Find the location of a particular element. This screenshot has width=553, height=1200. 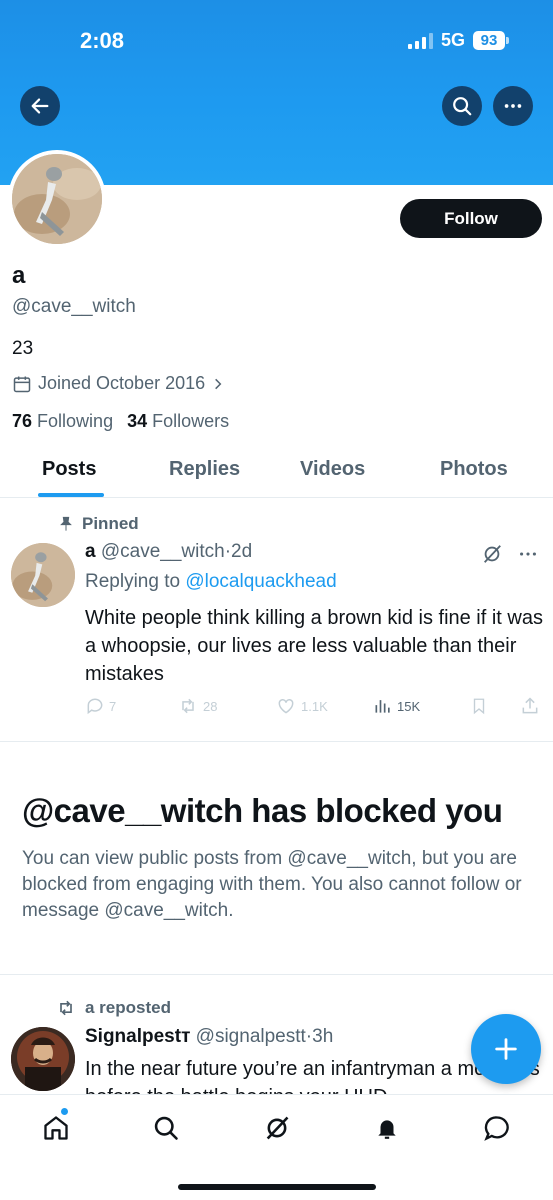

home-icon is located at coordinates (56, 1128).